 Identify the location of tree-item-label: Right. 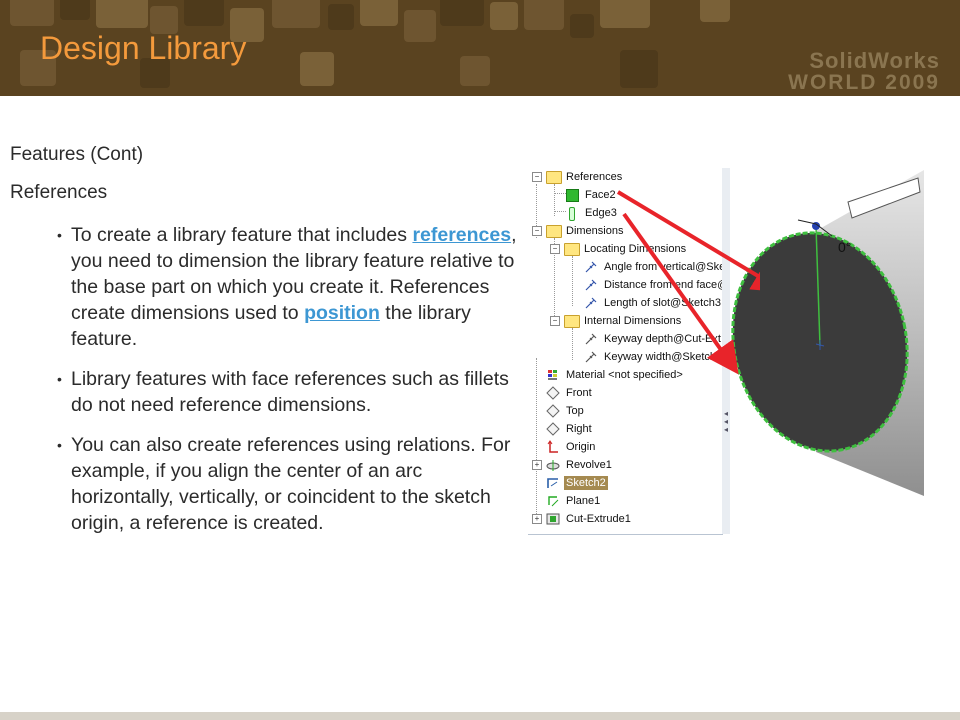
(579, 429).